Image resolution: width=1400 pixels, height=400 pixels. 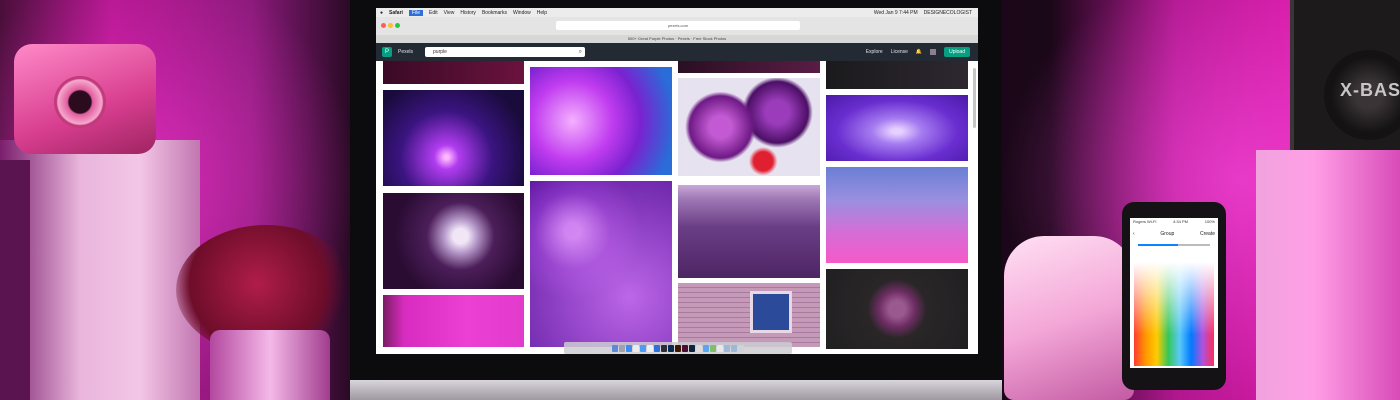 I want to click on smartphone: Rogers Wi-Fi 4:34 PM 100% ‹ Group Create, so click(x=1174, y=296).